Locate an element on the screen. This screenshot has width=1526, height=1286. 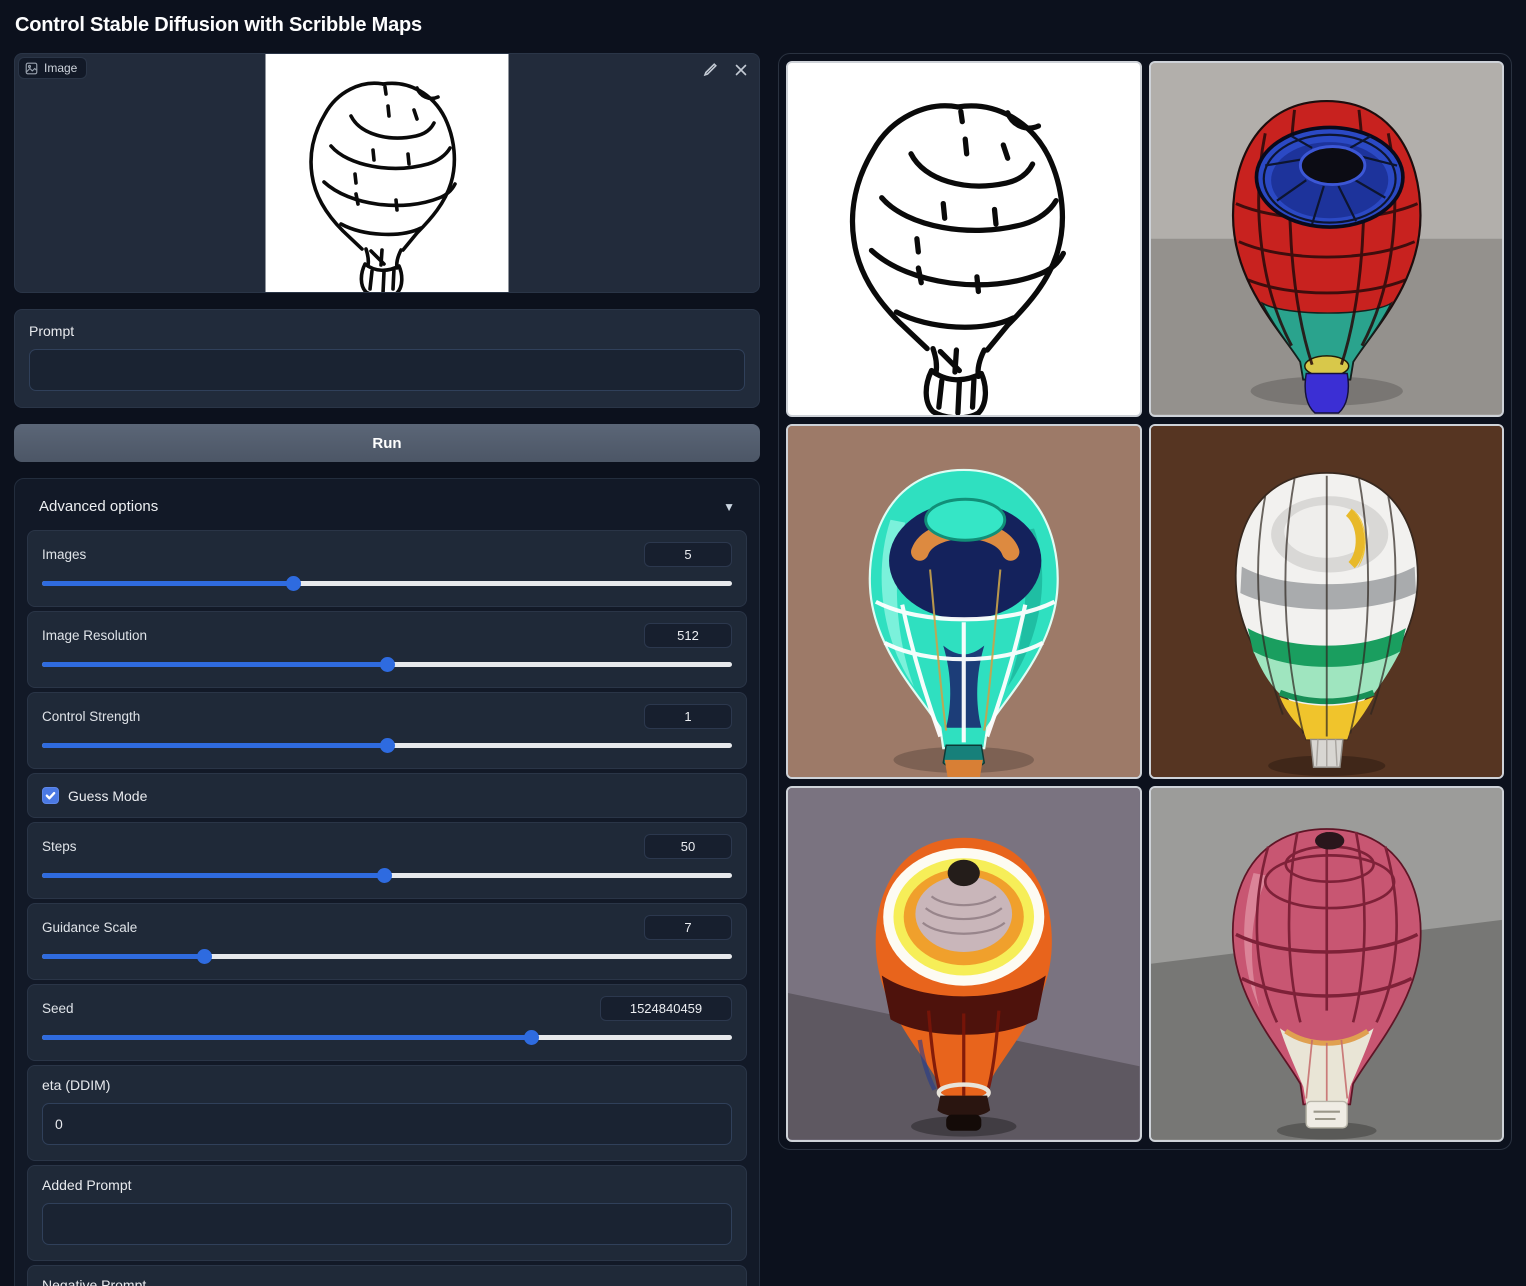
guidance-scale-slider is located at coordinates (387, 956).